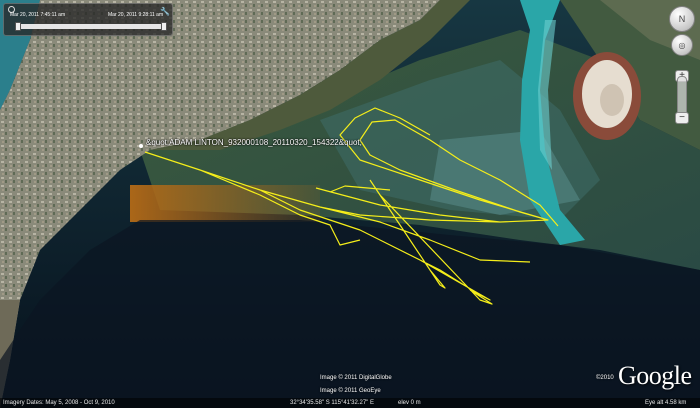 This screenshot has width=700, height=408. Describe the element at coordinates (356, 378) in the screenshot. I see `imagery-credit: Image © 2011 DigitalGlobe` at that location.